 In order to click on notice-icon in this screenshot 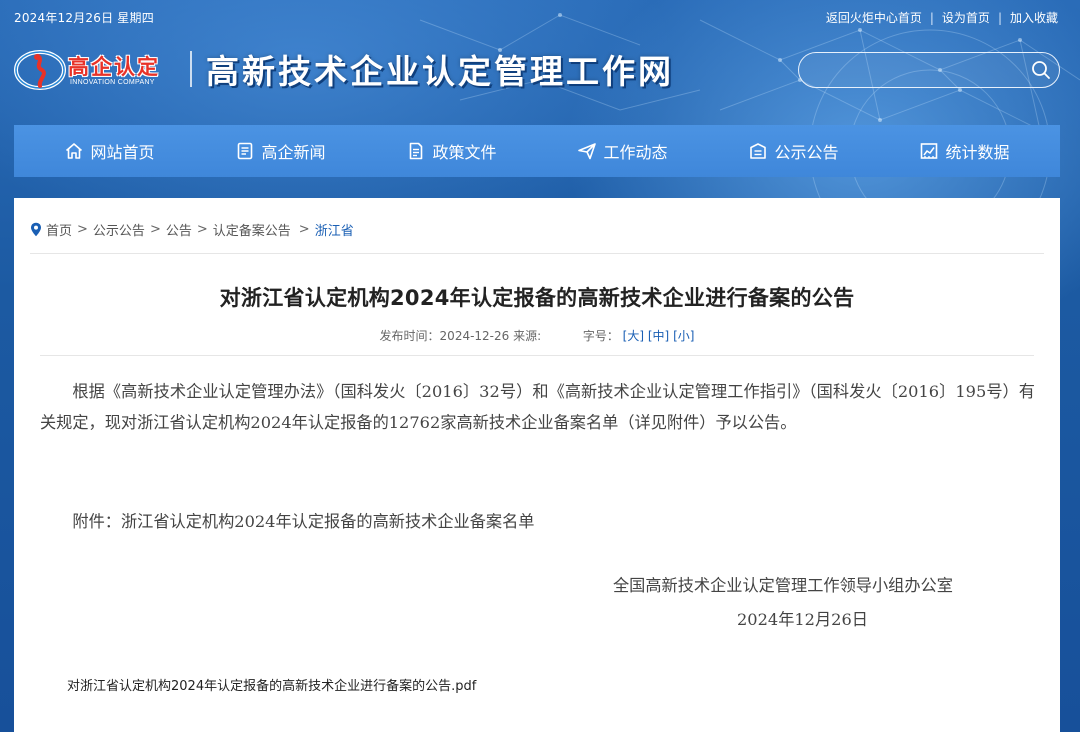, I will do `click(758, 151)`.